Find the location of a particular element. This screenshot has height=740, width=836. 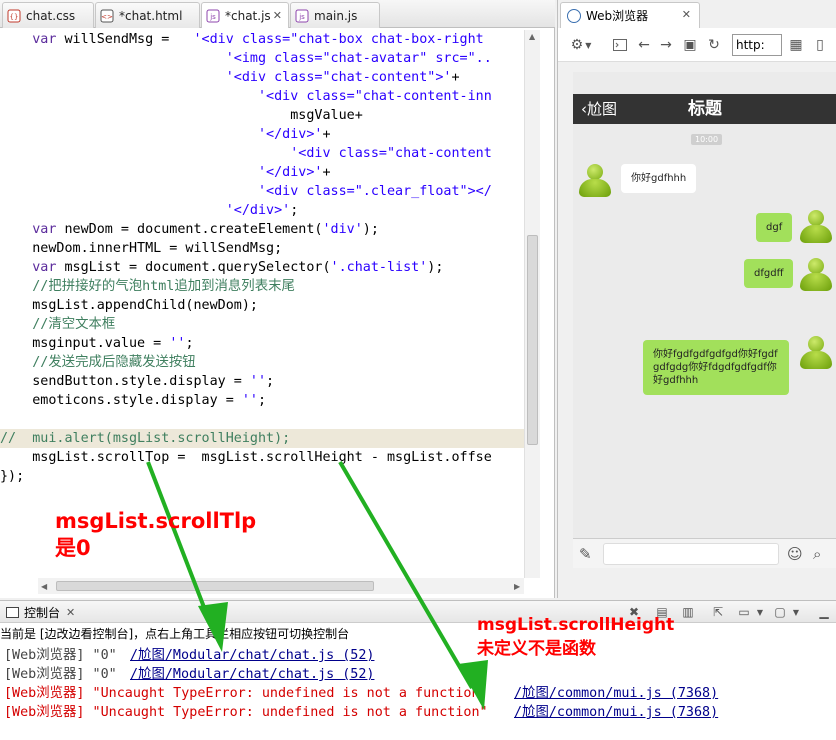

tab-label: main.js is located at coordinates (336, 15).